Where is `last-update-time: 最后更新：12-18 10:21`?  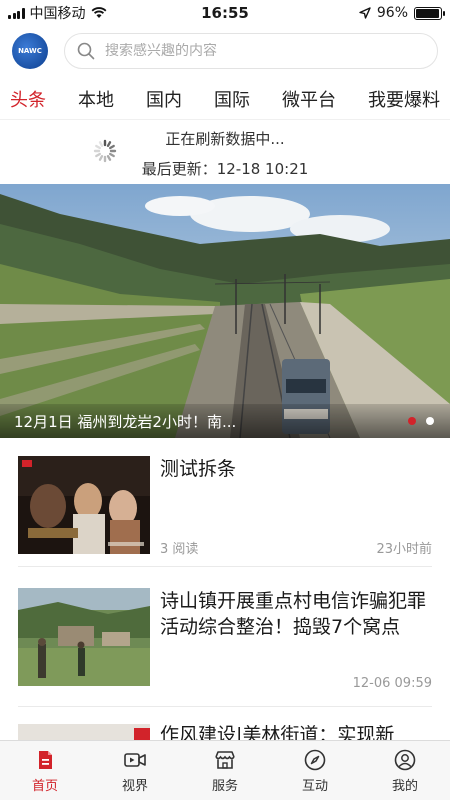
last-update-time: 最后更新：12-18 10:21 is located at coordinates (225, 169).